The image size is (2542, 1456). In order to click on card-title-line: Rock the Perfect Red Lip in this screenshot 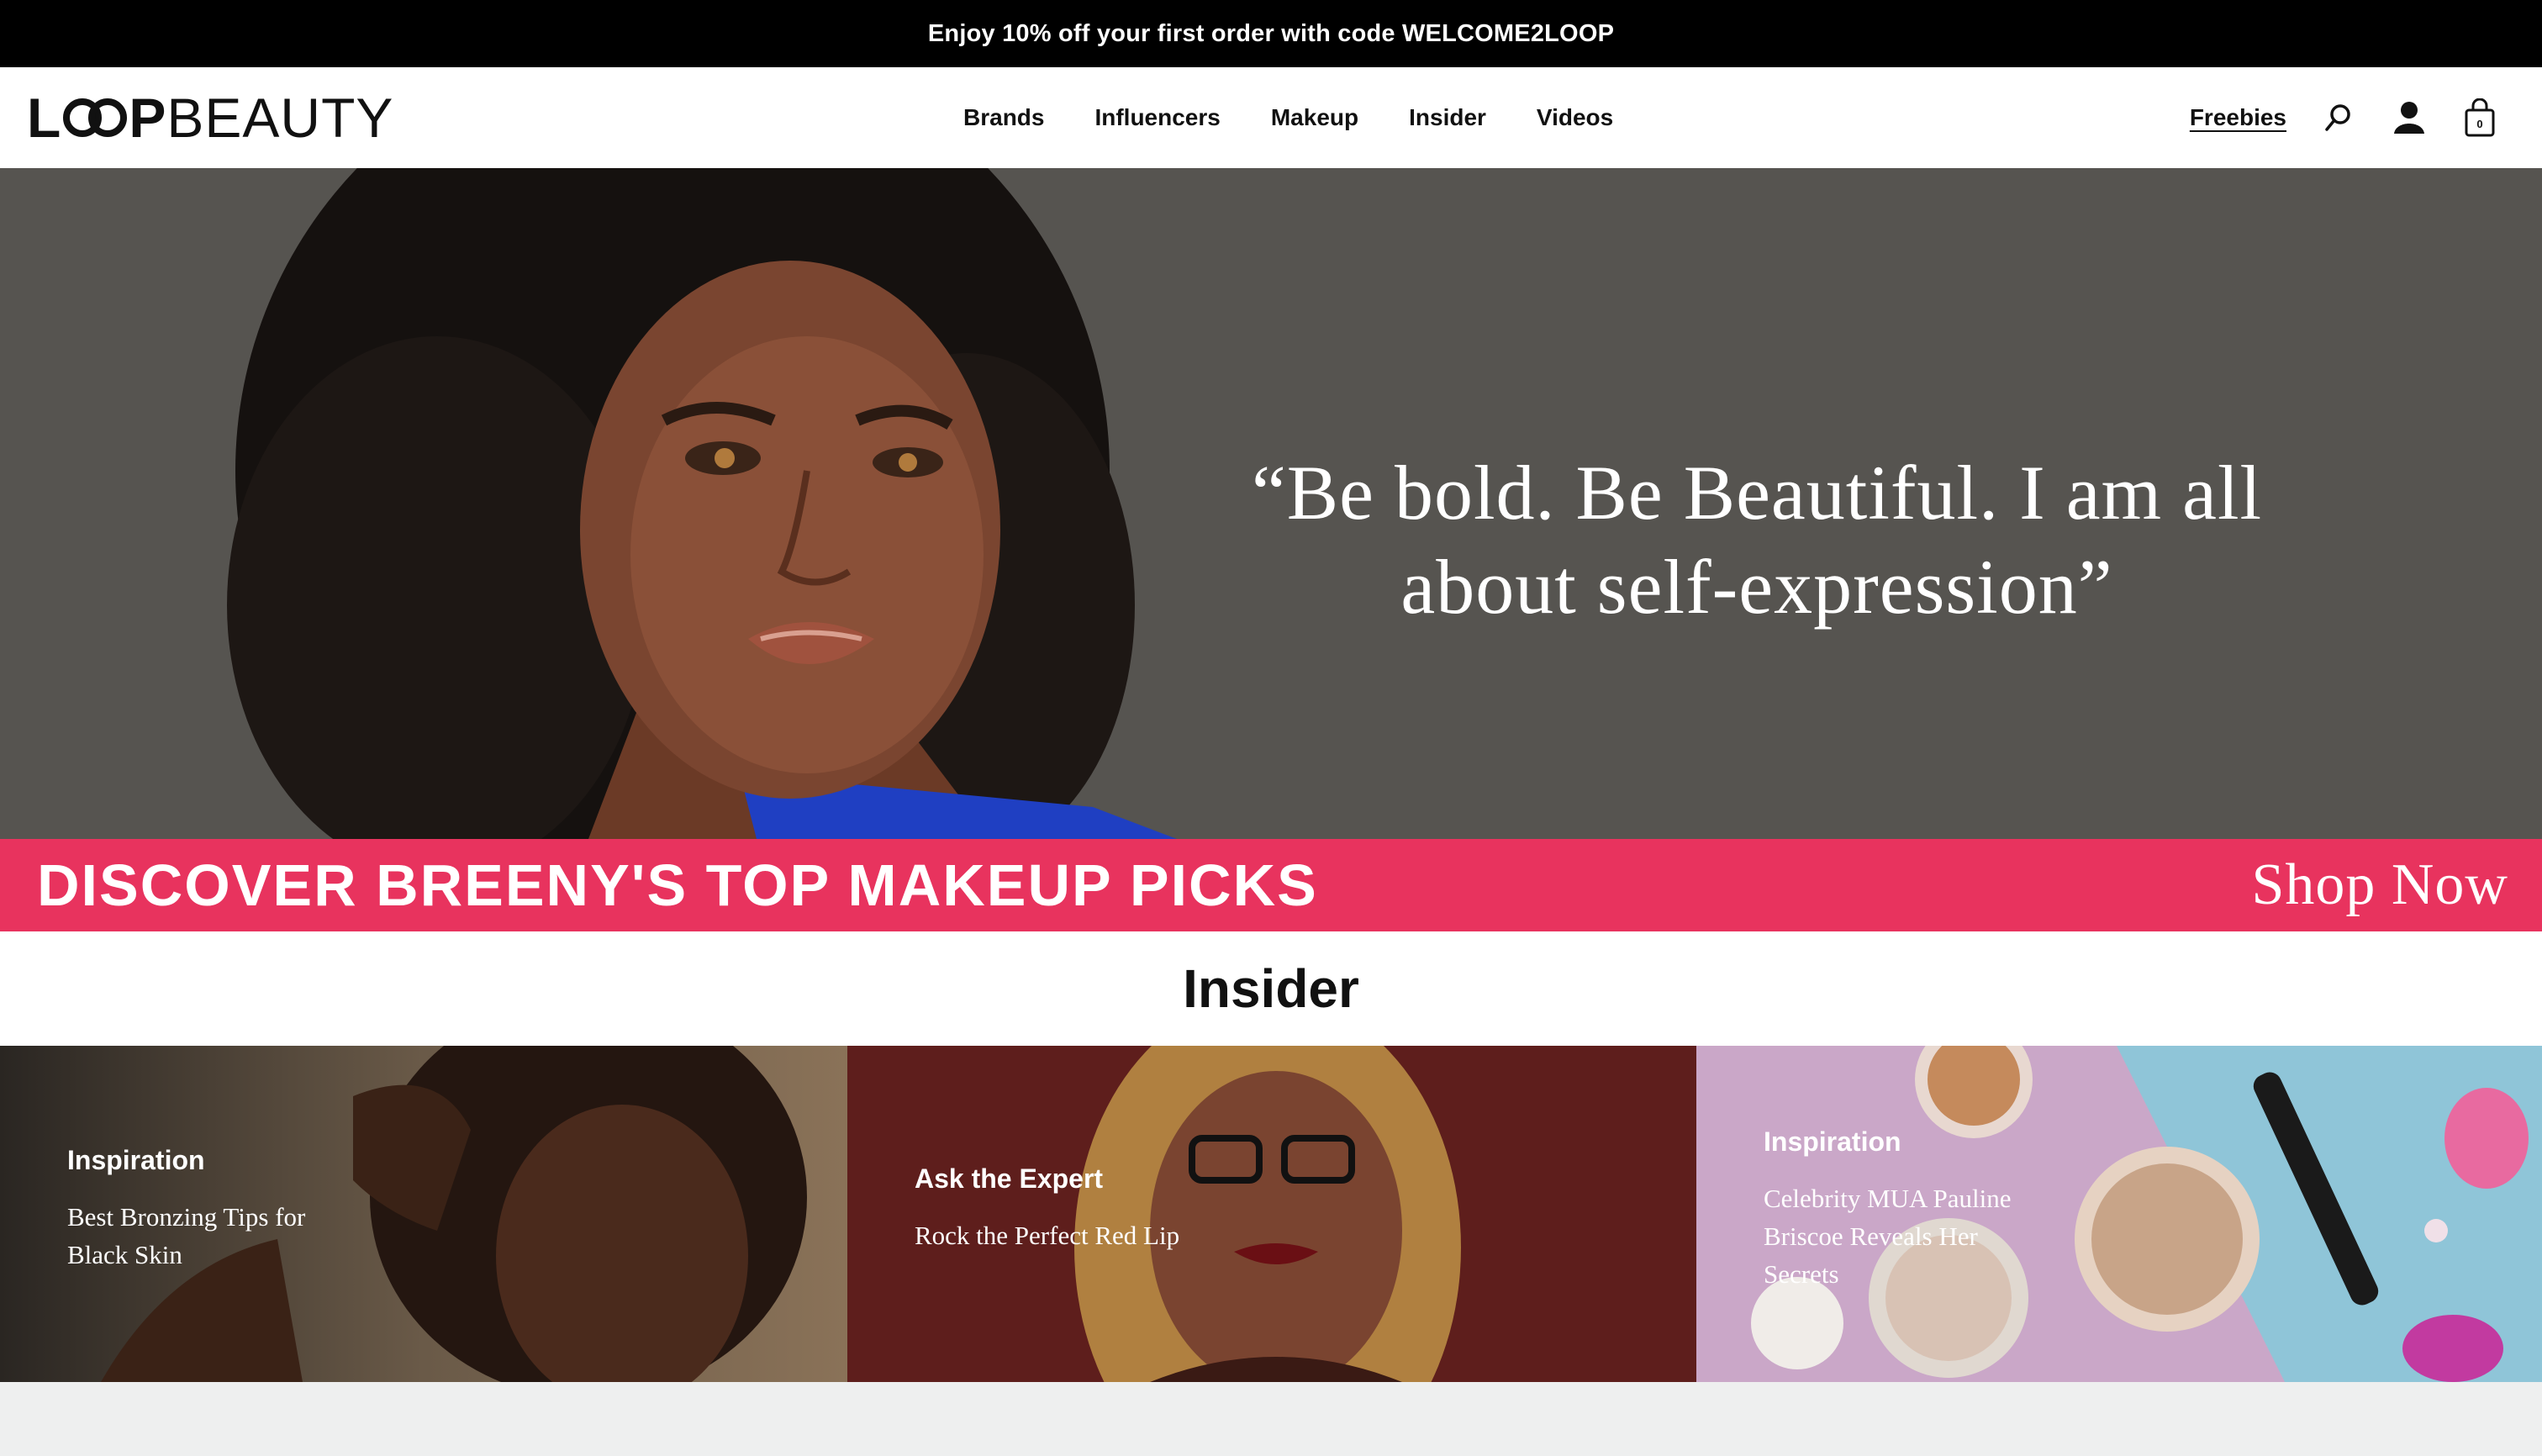, I will do `click(1047, 1235)`.